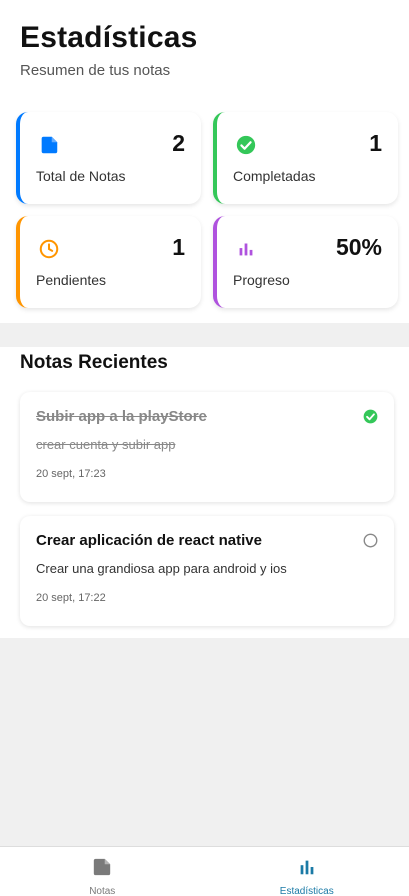 The image size is (409, 896). I want to click on bottom-tab-bar: Notas Estadísticas, so click(204, 871).